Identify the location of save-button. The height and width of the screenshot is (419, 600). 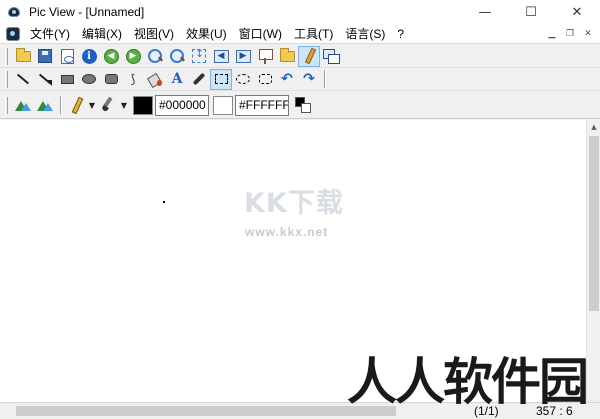
(45, 56).